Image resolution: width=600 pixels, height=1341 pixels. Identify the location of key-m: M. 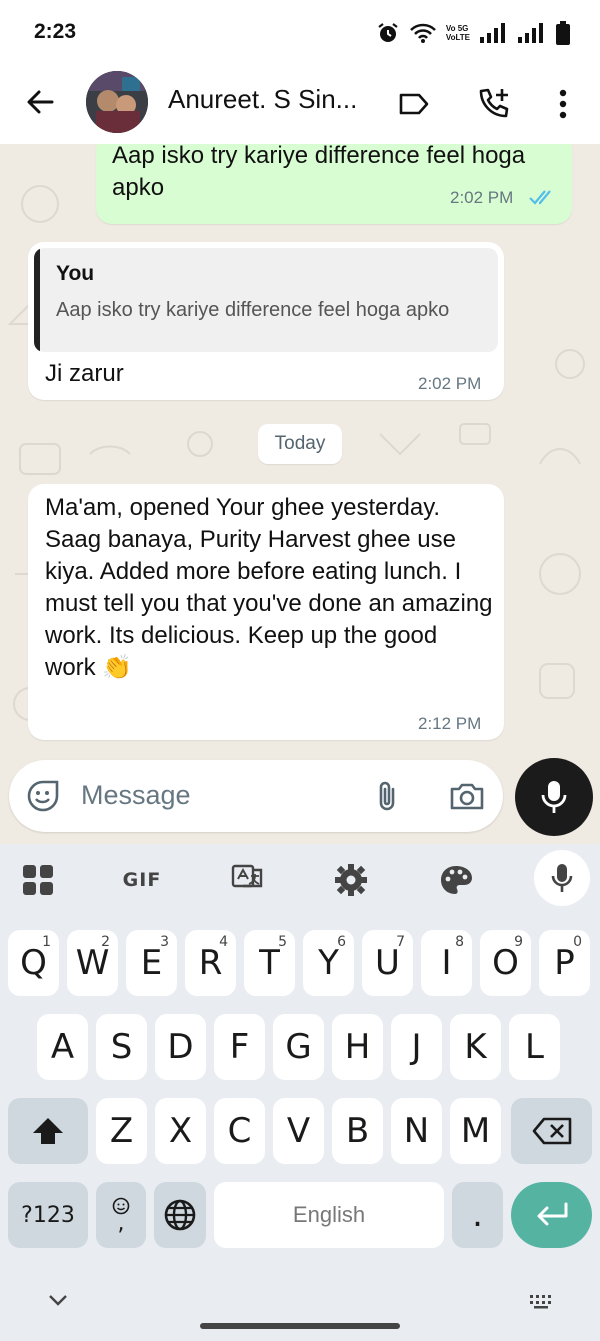
(475, 1131).